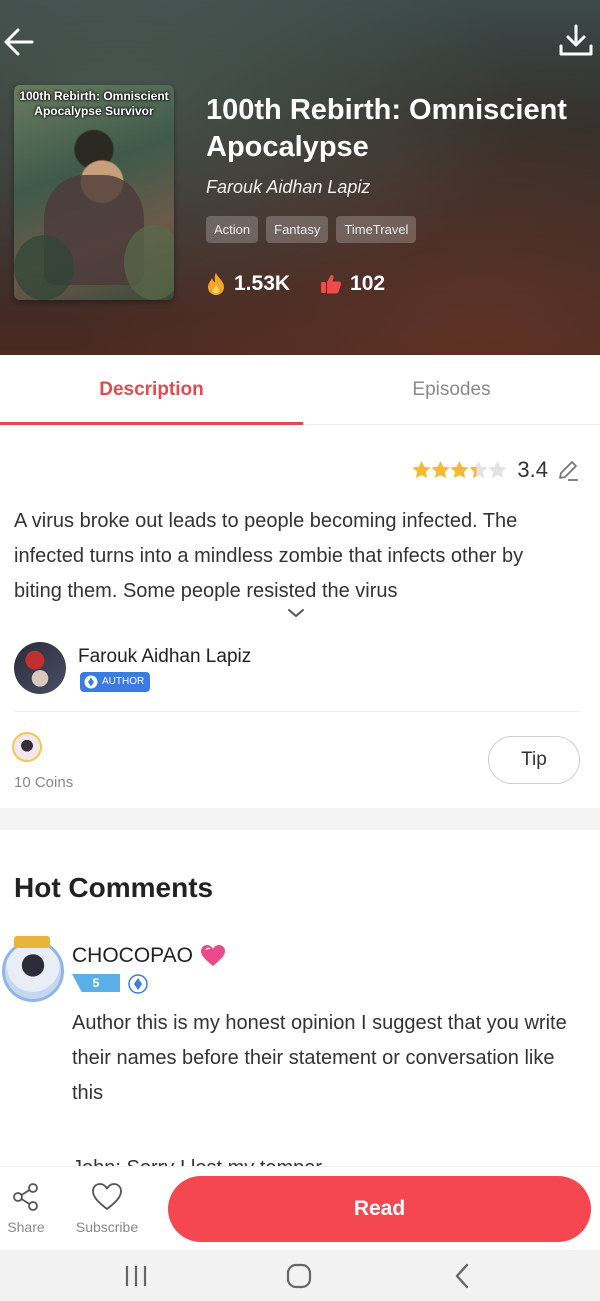 This screenshot has height=1301, width=600. Describe the element at coordinates (262, 283) in the screenshot. I see `views-count: 1.53K` at that location.